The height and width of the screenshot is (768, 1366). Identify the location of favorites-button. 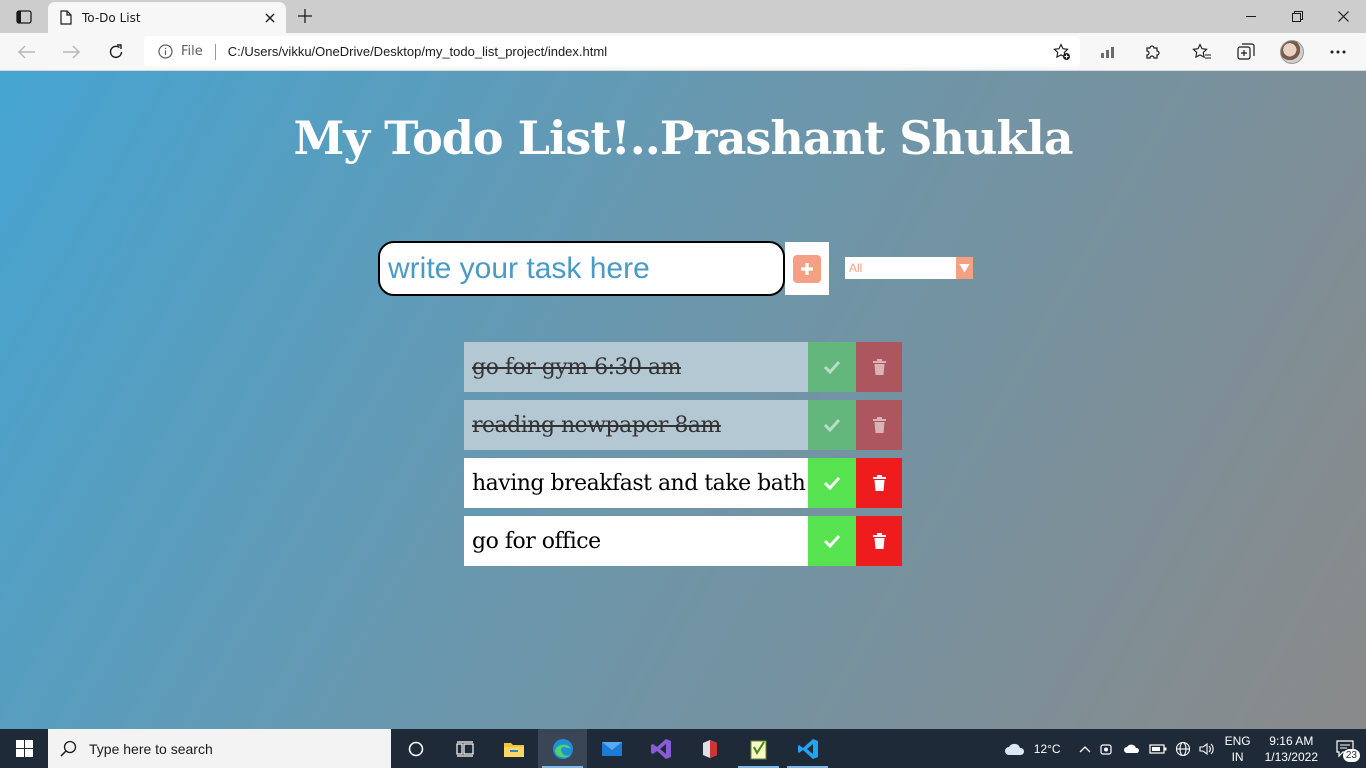
(1202, 52).